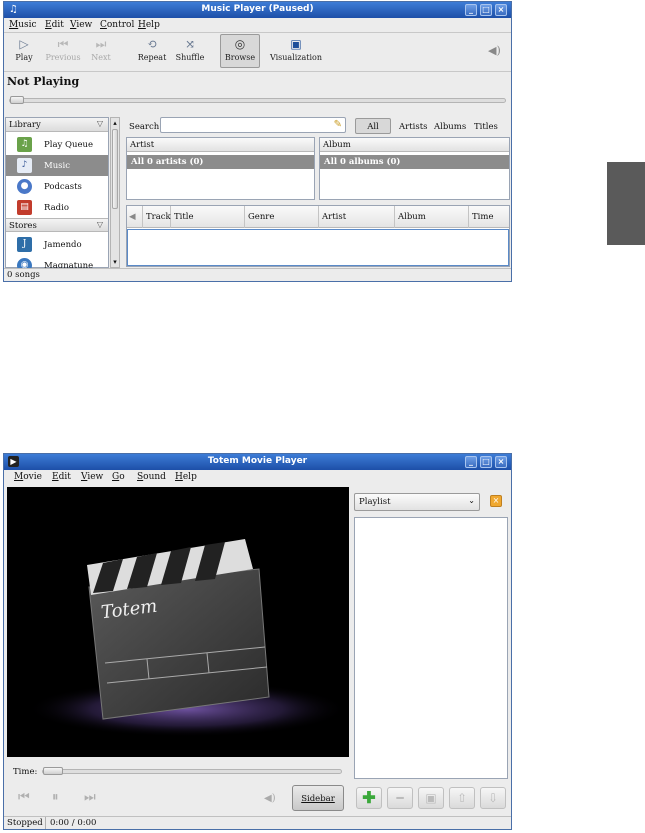  What do you see at coordinates (208, 217) in the screenshot?
I see `column-header-title: Title` at bounding box center [208, 217].